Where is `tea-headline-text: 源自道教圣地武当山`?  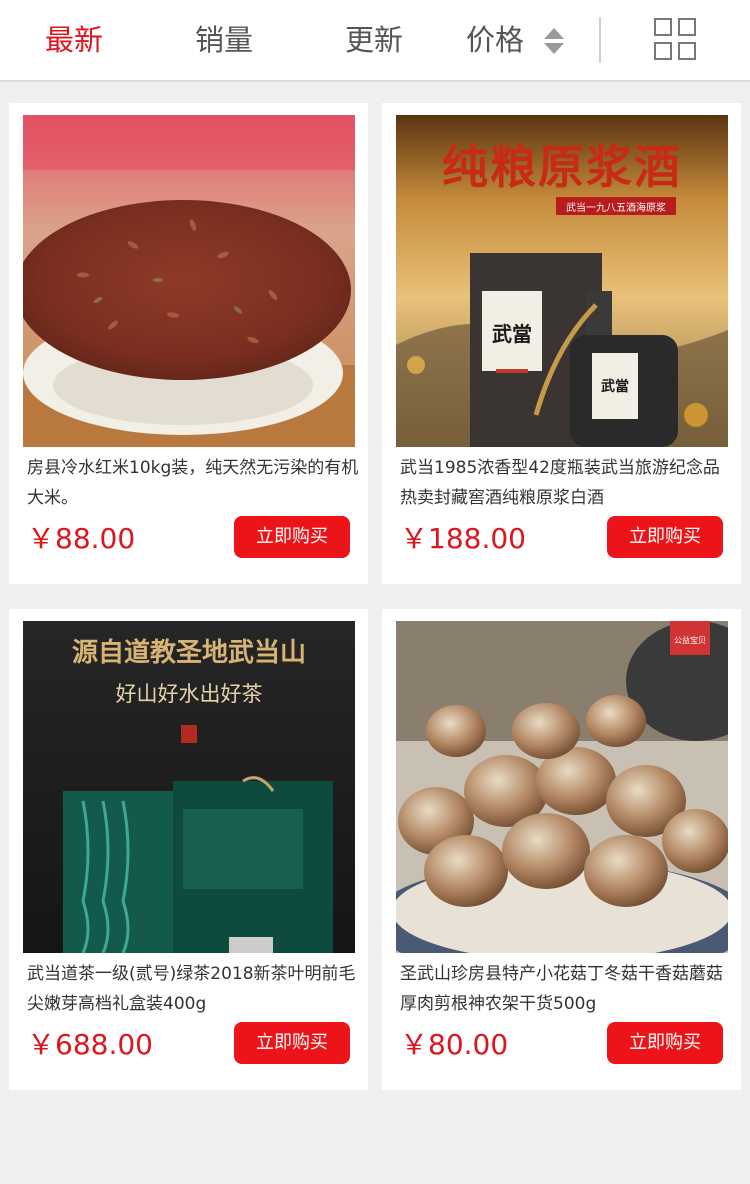 tea-headline-text: 源自道教圣地武当山 is located at coordinates (189, 652).